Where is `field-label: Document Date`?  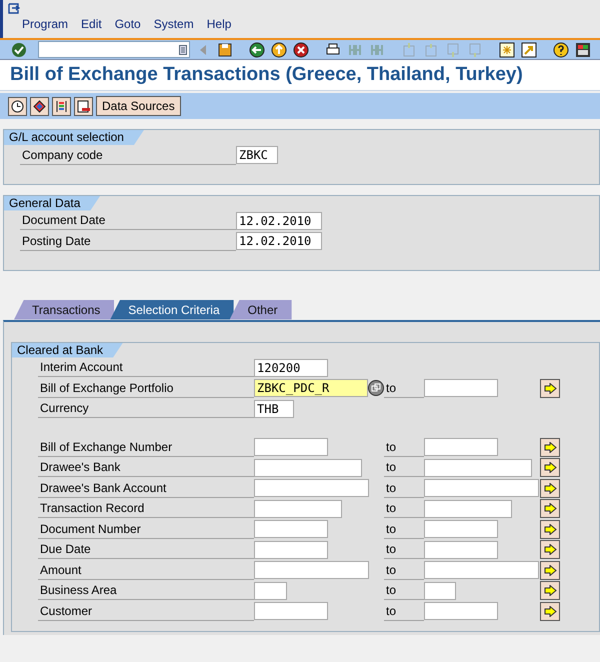 field-label: Document Date is located at coordinates (128, 220).